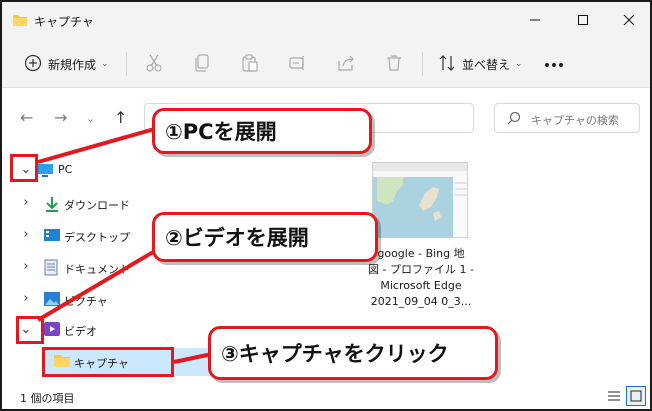 The height and width of the screenshot is (411, 652). Describe the element at coordinates (24, 168) in the screenshot. I see `highlight-pc-expand` at that location.